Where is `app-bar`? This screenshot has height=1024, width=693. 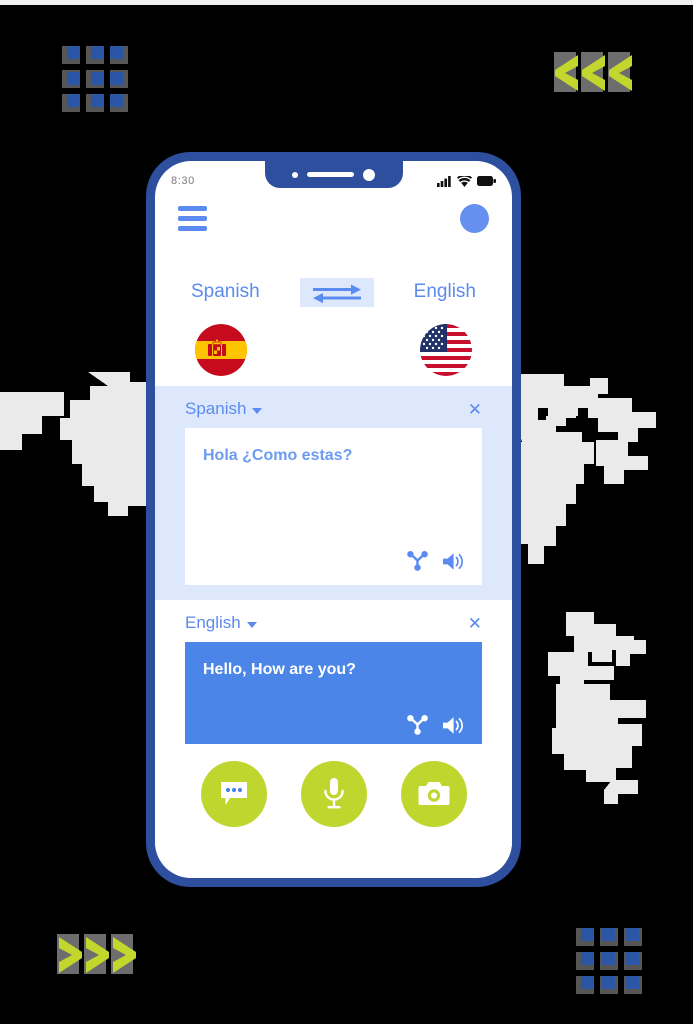
app-bar is located at coordinates (333, 218).